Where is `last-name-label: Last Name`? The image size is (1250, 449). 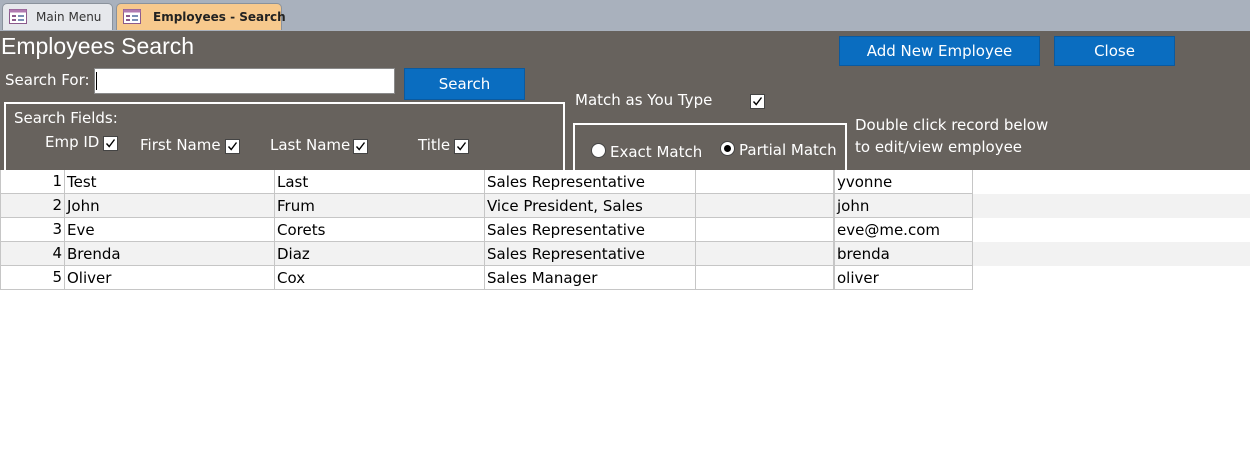 last-name-label: Last Name is located at coordinates (310, 145).